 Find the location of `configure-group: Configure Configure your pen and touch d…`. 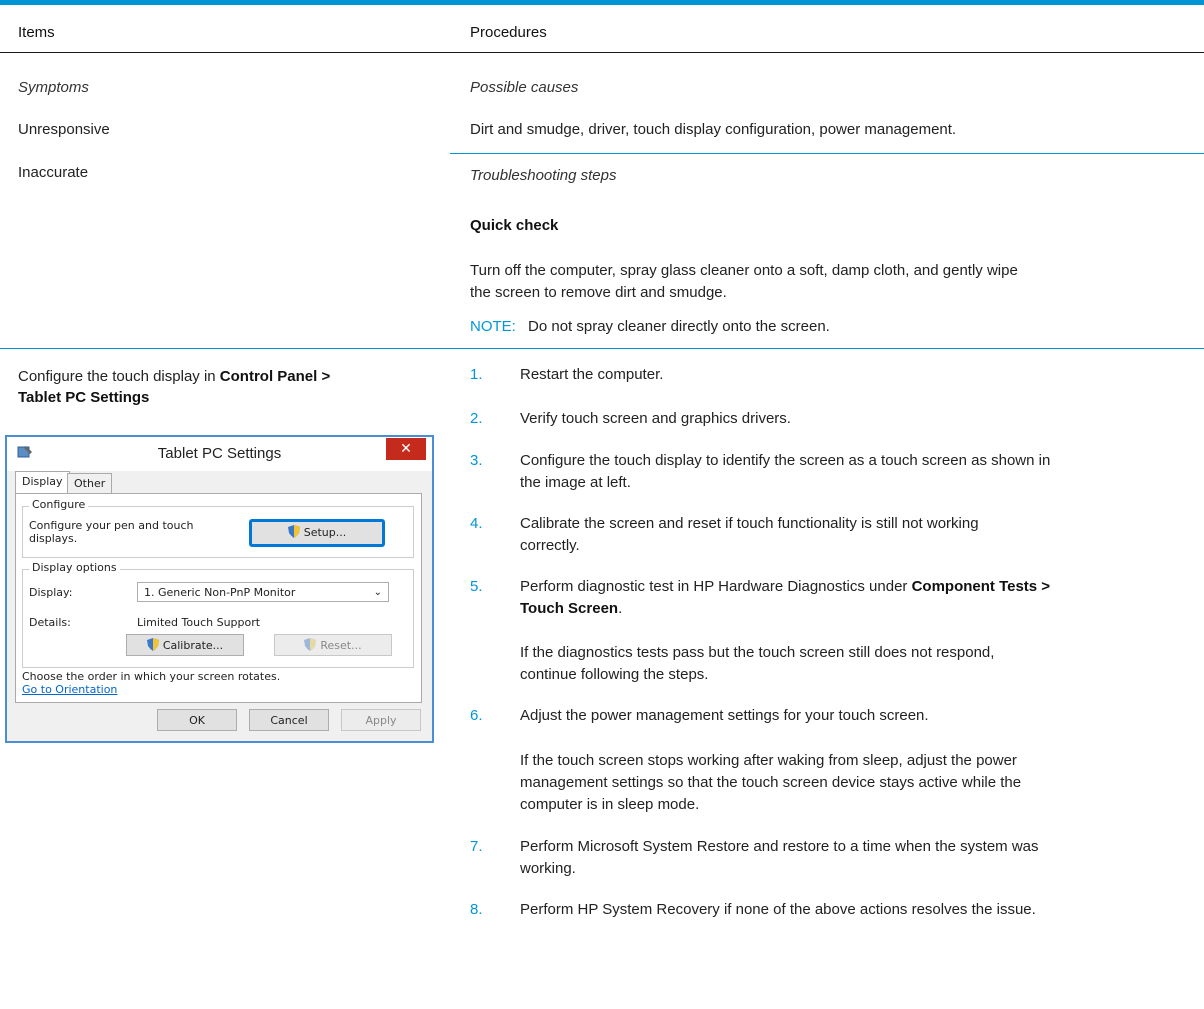

configure-group: Configure Configure your pen and touch d… is located at coordinates (218, 528).